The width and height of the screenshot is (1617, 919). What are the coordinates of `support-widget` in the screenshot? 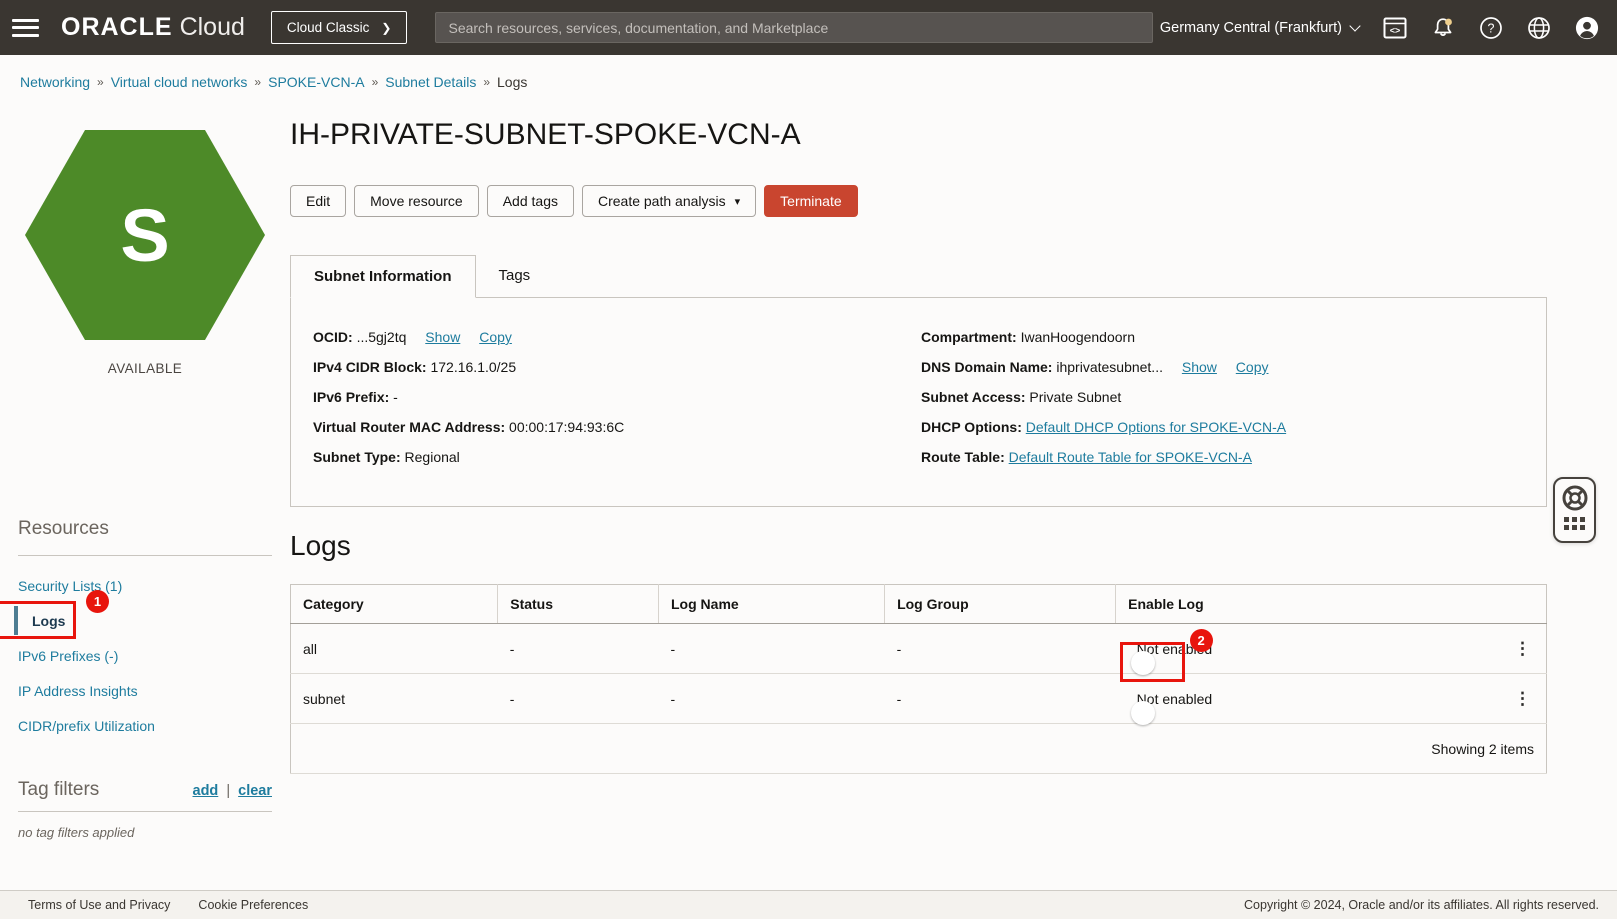 It's located at (1574, 510).